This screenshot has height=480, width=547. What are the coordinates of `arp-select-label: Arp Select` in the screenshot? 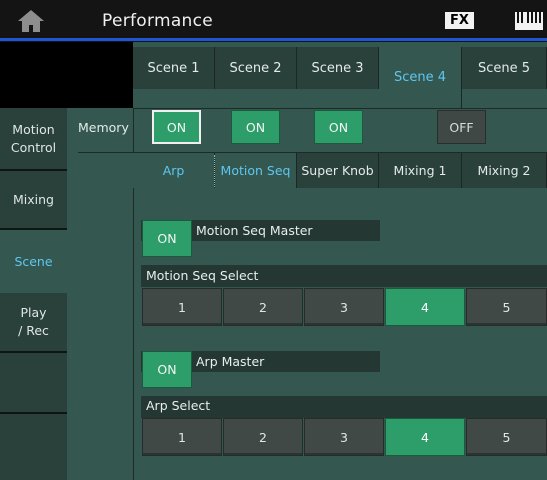 It's located at (178, 405).